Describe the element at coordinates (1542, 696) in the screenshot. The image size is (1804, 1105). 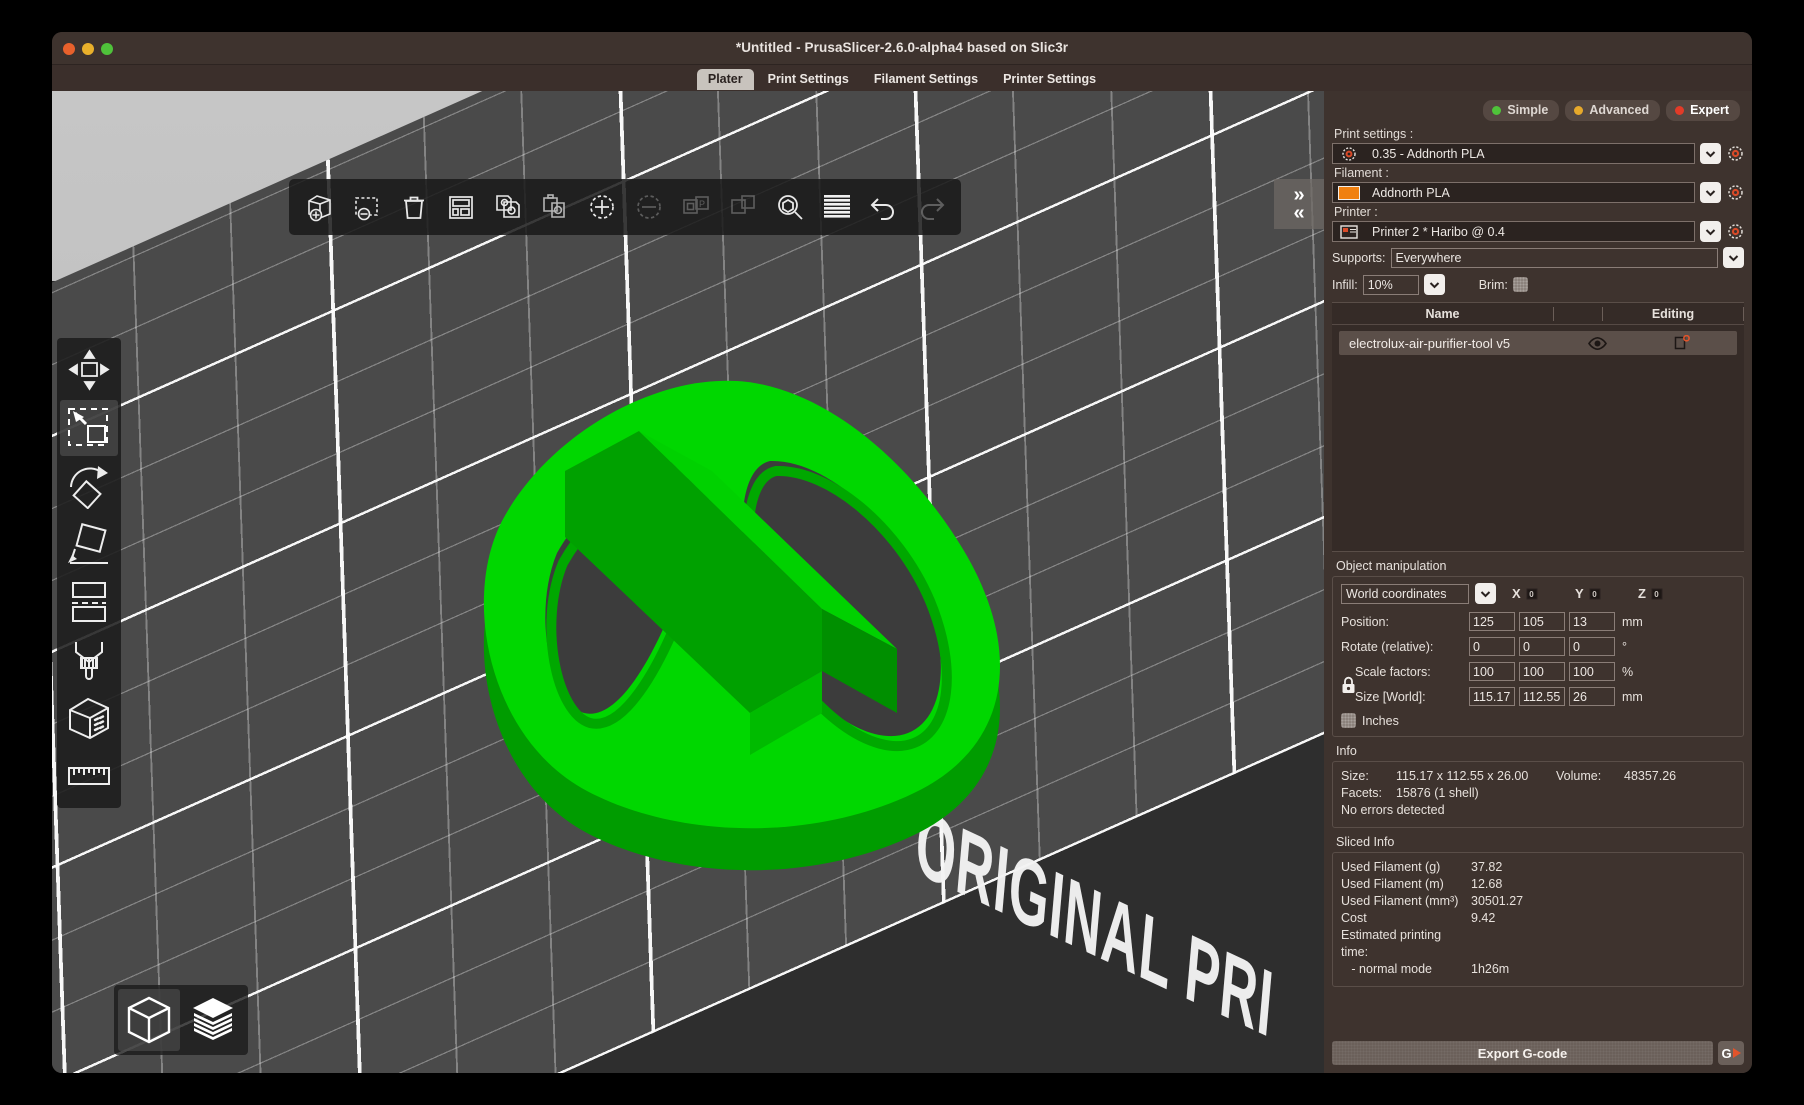
I see `size-y-input: 112.55` at that location.